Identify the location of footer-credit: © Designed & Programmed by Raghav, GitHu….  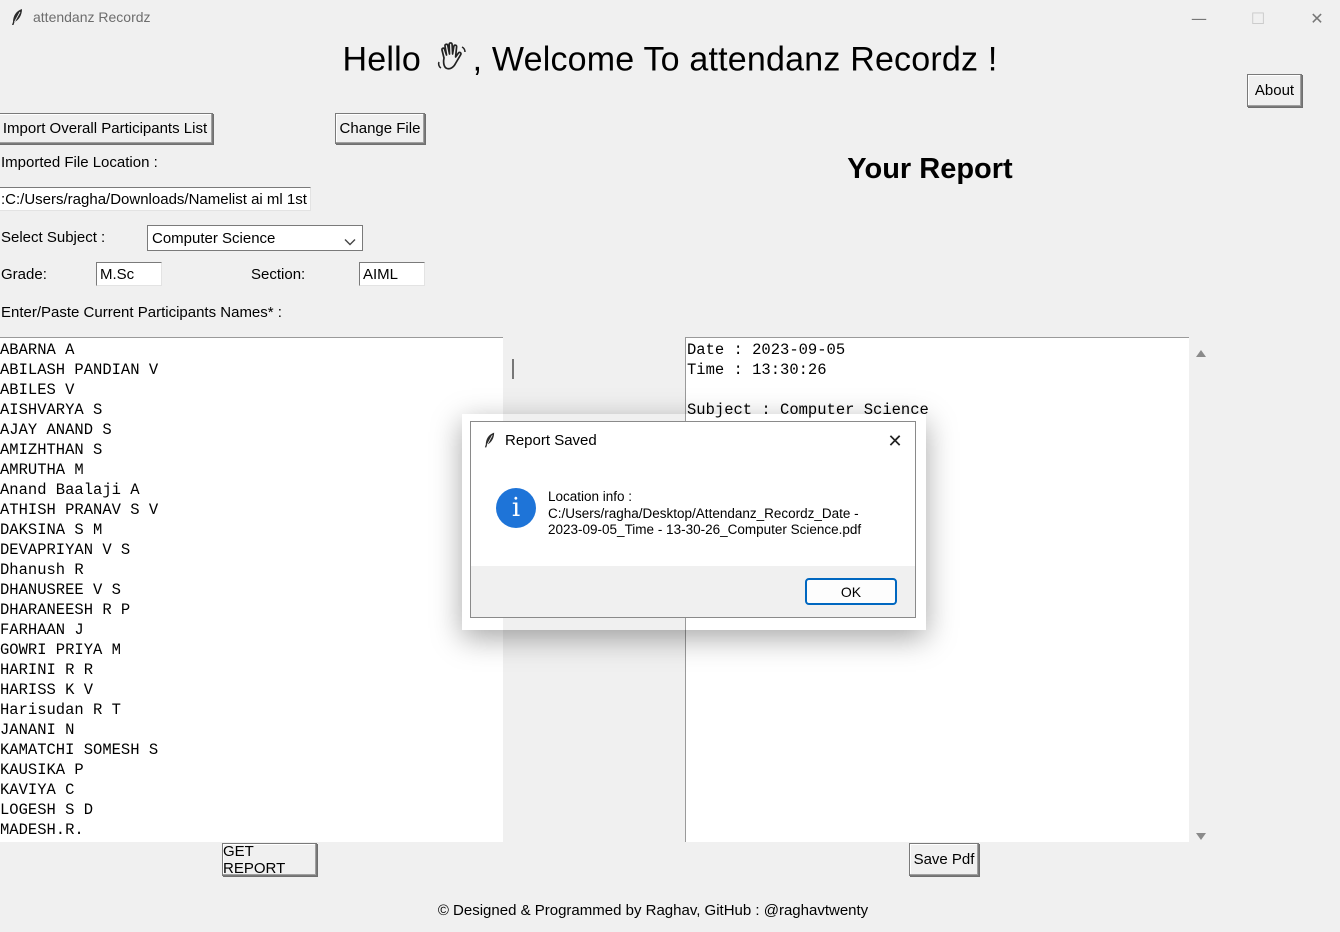
(653, 910).